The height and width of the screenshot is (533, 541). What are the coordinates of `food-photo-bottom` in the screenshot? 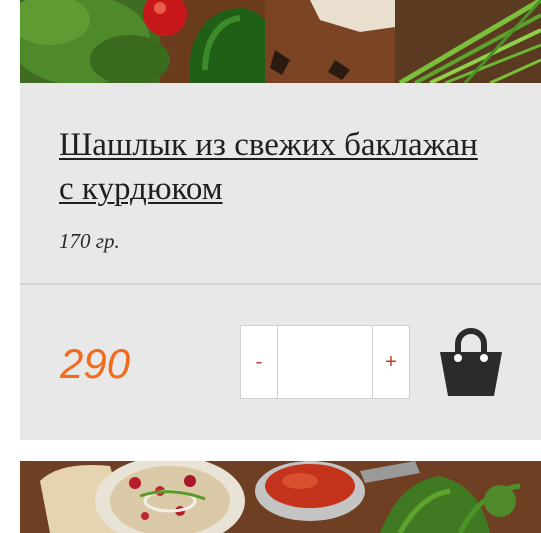 It's located at (280, 497).